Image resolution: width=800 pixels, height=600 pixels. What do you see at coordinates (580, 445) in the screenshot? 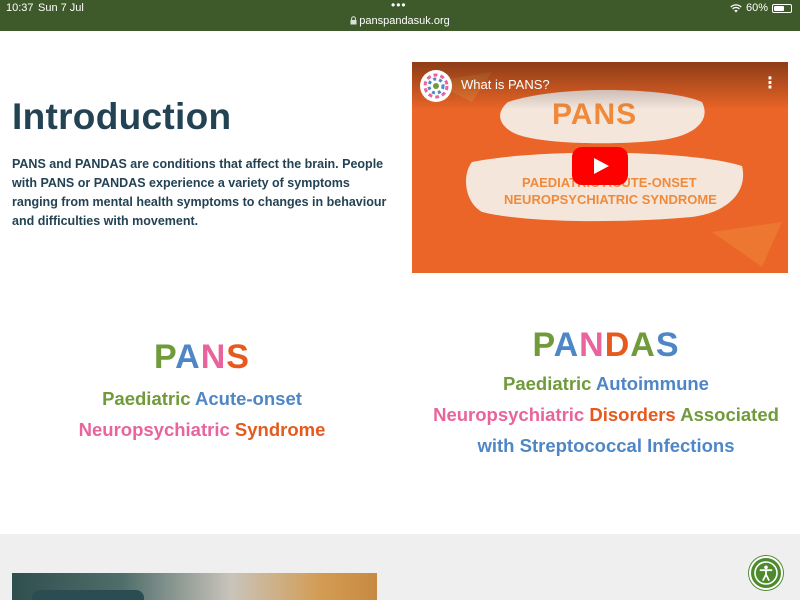
I see `pandas-word: Streptococcal` at bounding box center [580, 445].